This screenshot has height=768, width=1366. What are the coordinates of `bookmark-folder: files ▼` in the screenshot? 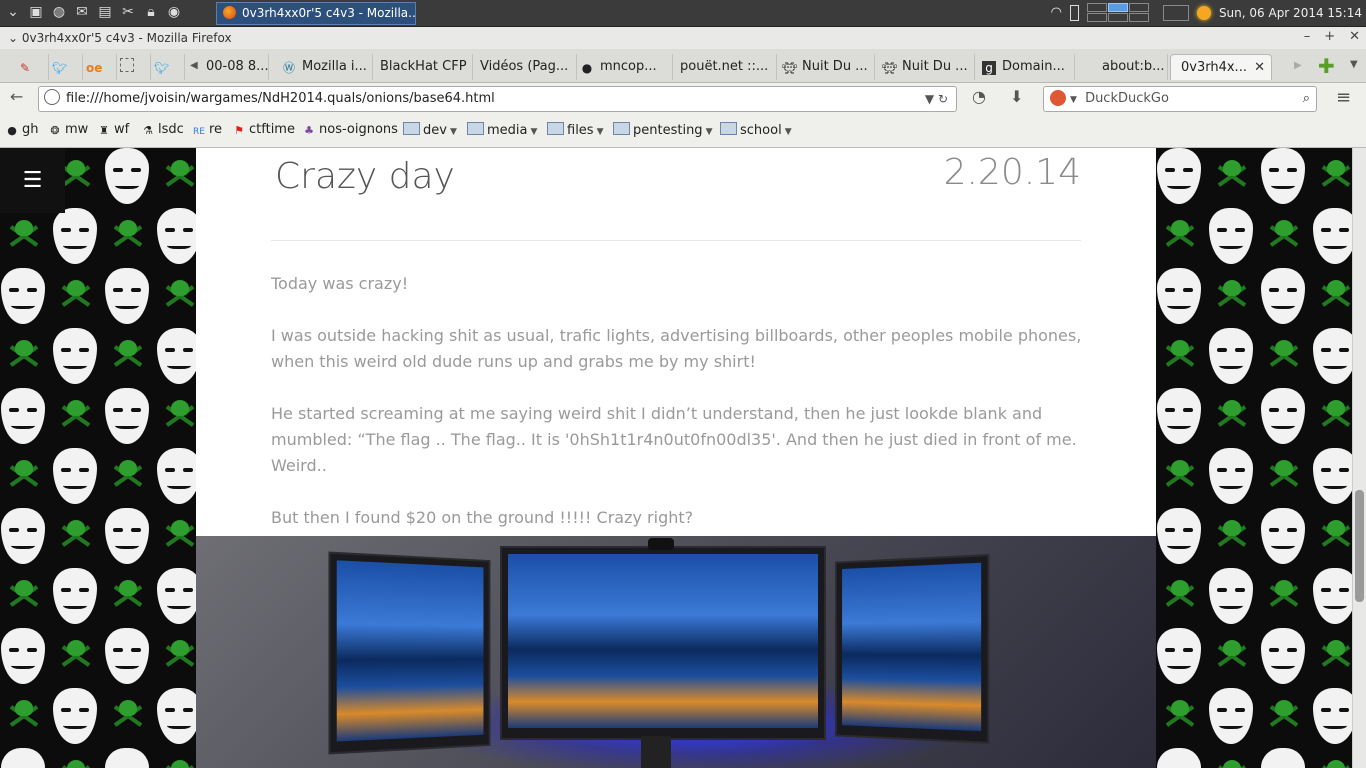 It's located at (575, 130).